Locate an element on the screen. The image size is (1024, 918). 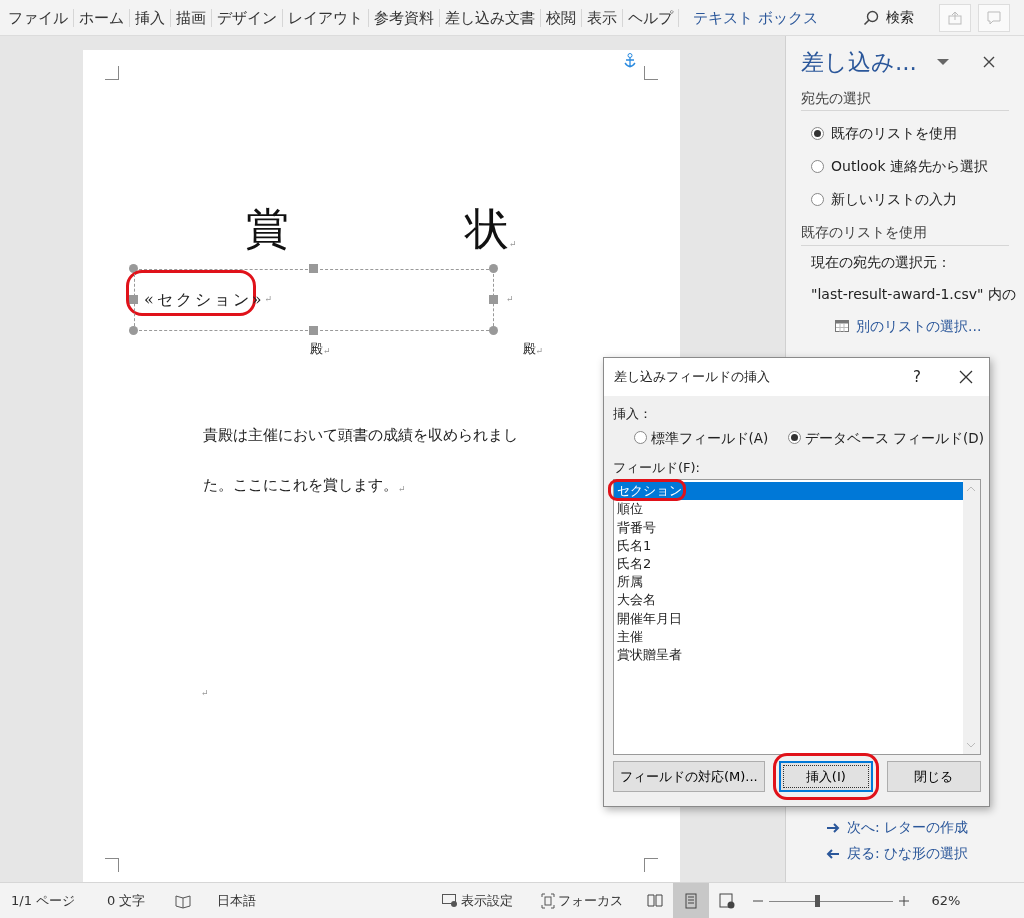
list-item: 順位 is located at coordinates (788, 509).